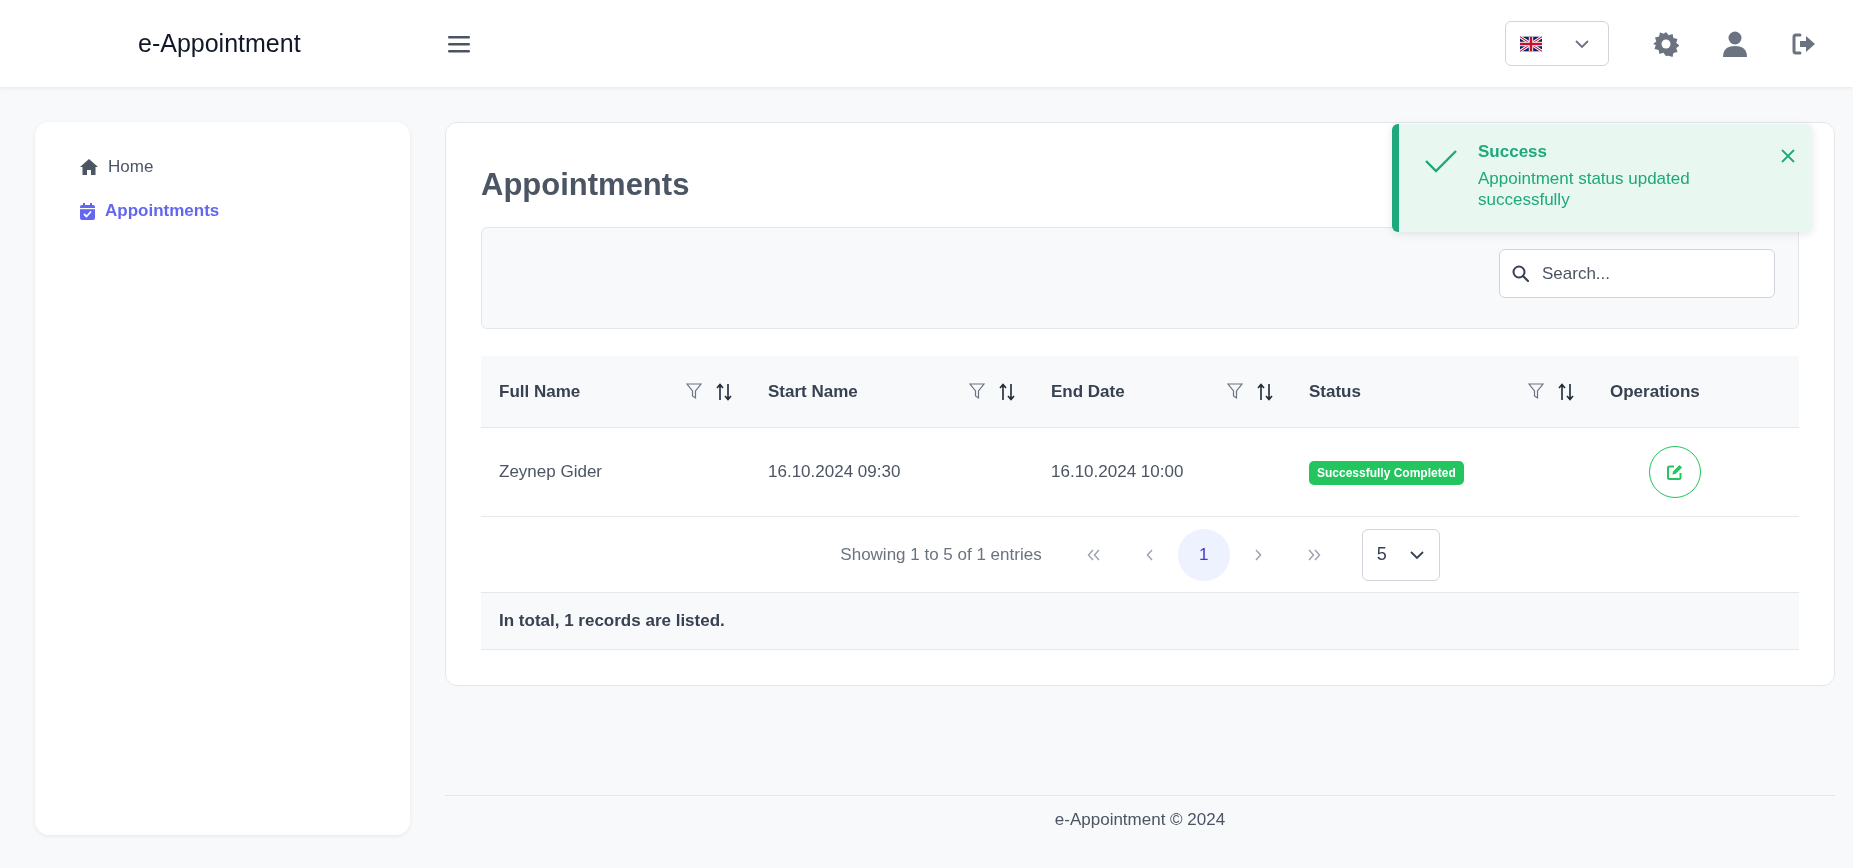 Image resolution: width=1853 pixels, height=868 pixels. What do you see at coordinates (1386, 473) in the screenshot?
I see `status-badge: Successfully Completed` at bounding box center [1386, 473].